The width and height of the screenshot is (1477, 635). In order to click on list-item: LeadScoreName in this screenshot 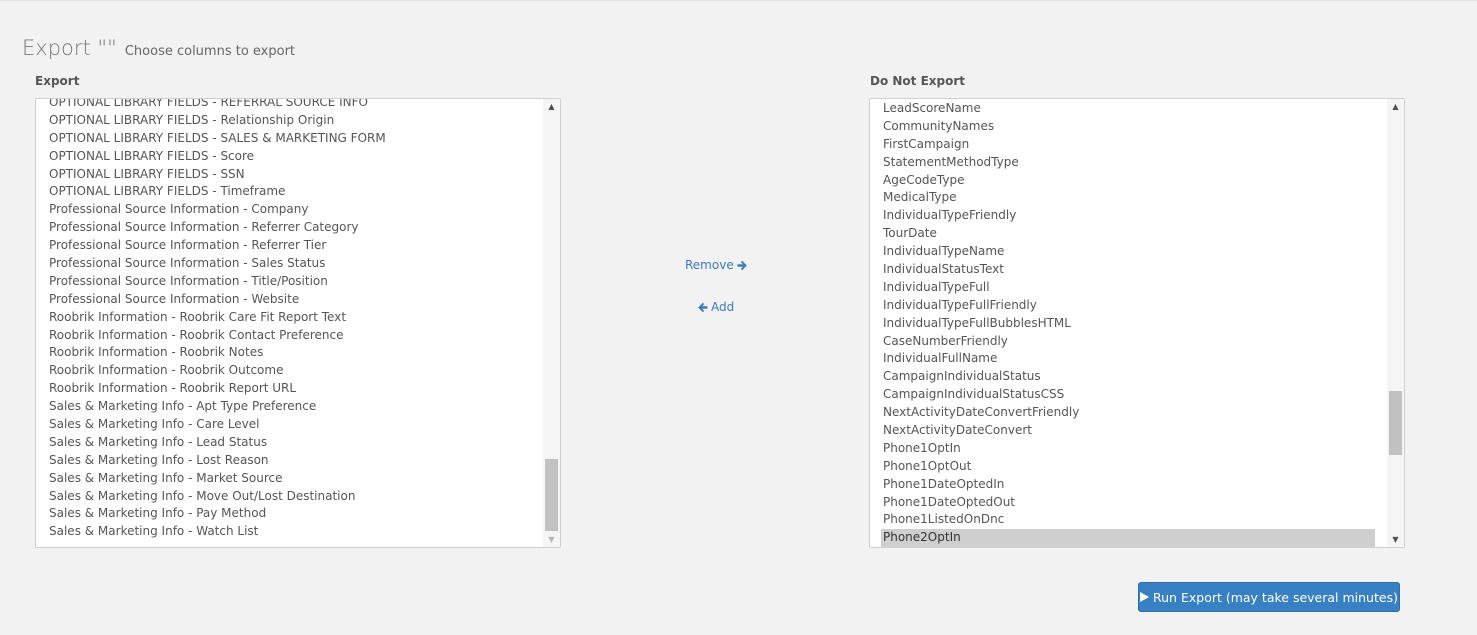, I will do `click(1122, 109)`.